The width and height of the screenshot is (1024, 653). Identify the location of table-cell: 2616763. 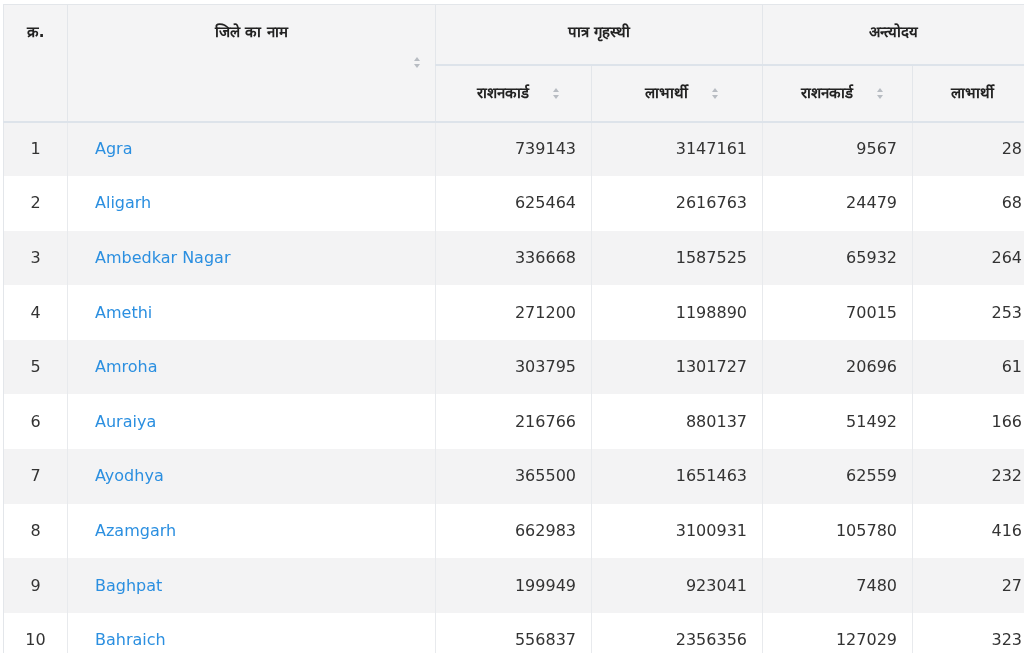
(711, 203).